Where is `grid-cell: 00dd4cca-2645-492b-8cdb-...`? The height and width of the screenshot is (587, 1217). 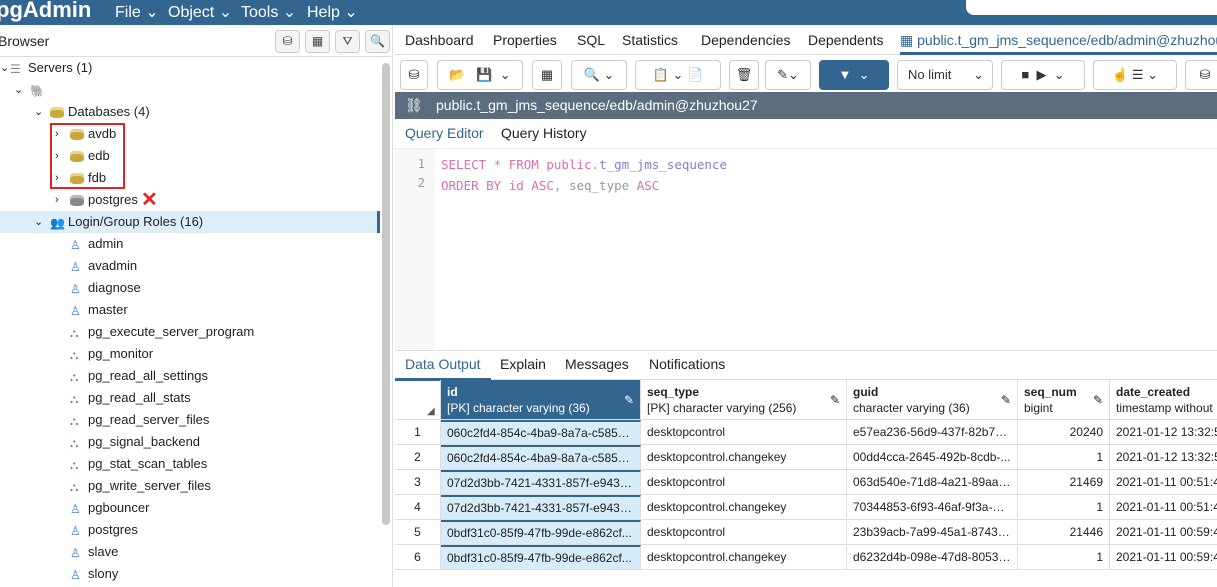 grid-cell: 00dd4cca-2645-492b-8cdb-... is located at coordinates (932, 457).